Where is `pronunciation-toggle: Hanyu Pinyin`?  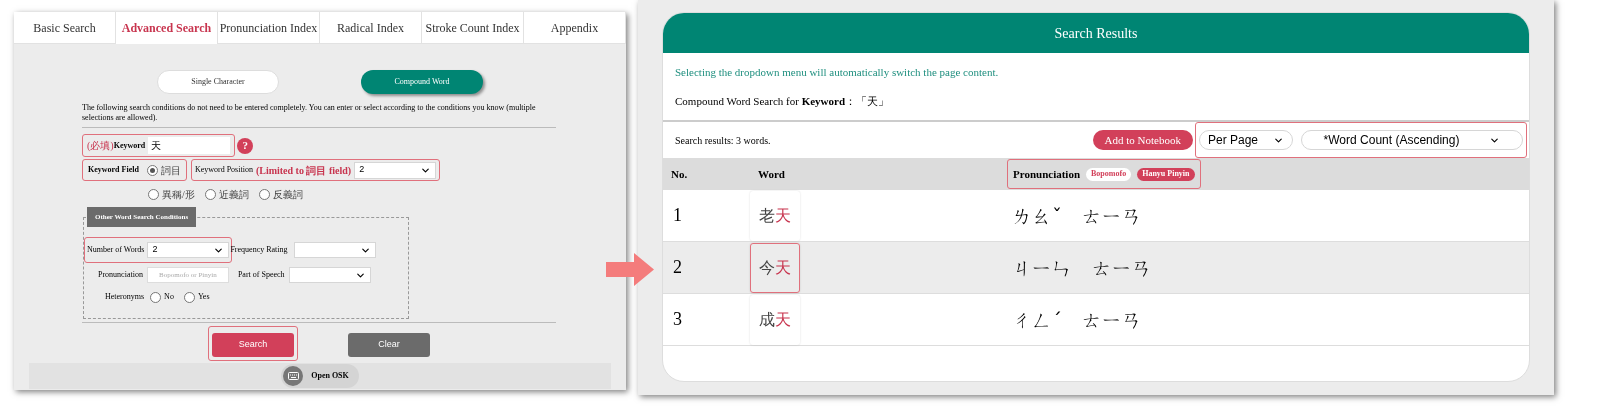 pronunciation-toggle: Hanyu Pinyin is located at coordinates (1166, 174).